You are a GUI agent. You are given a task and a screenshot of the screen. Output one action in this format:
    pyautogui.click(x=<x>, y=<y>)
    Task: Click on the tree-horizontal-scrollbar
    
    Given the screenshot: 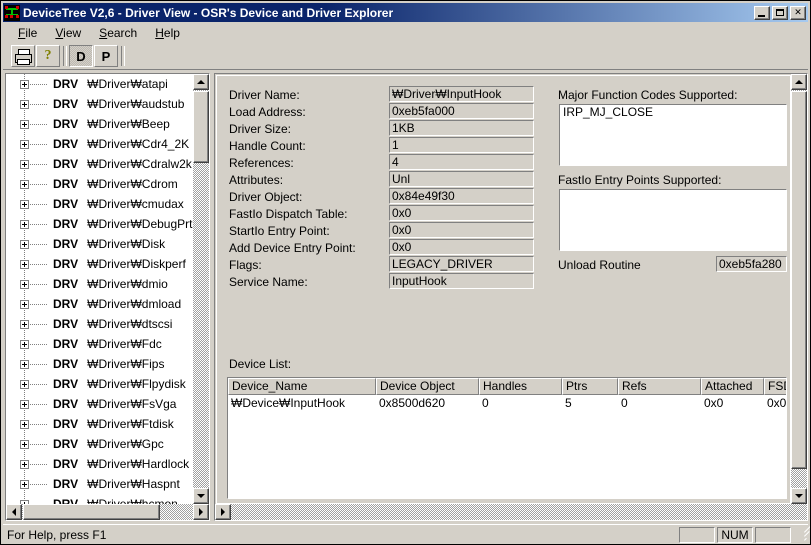 What is the action you would take?
    pyautogui.click(x=107, y=512)
    